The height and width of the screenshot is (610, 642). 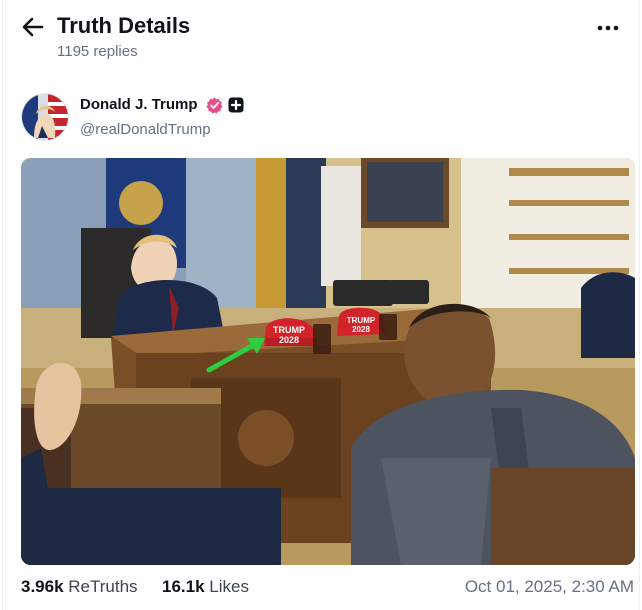 What do you see at coordinates (321, 118) in the screenshot?
I see `post-author: Donald J. Trump @realDonaldTrump` at bounding box center [321, 118].